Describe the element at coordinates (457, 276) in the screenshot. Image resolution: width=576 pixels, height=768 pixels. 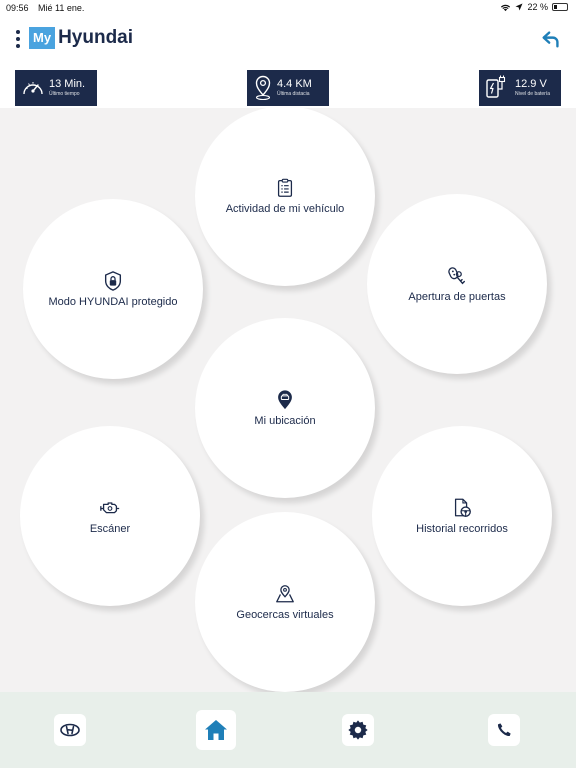
I see `car-keys-icon` at that location.